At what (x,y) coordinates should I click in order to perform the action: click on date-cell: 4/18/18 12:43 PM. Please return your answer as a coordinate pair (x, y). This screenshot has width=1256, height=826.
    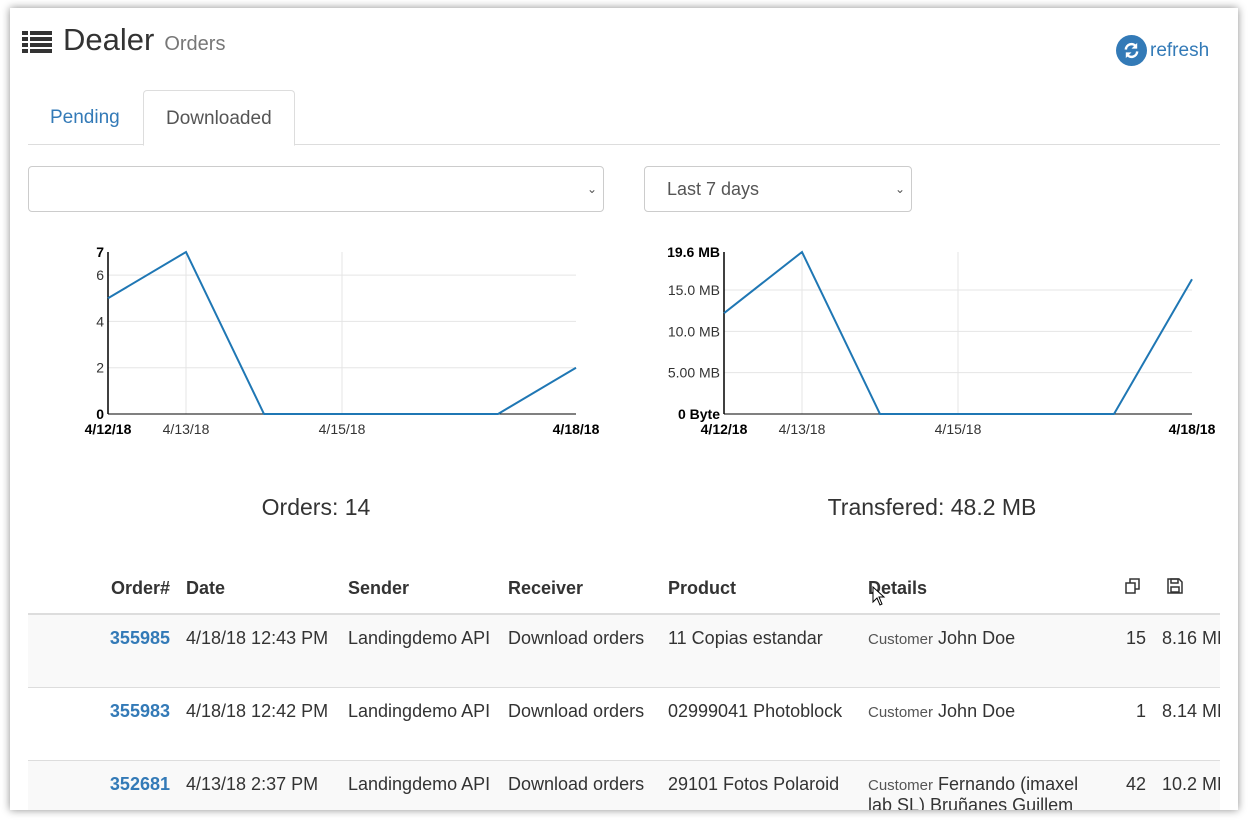
    Looking at the image, I should click on (259, 650).